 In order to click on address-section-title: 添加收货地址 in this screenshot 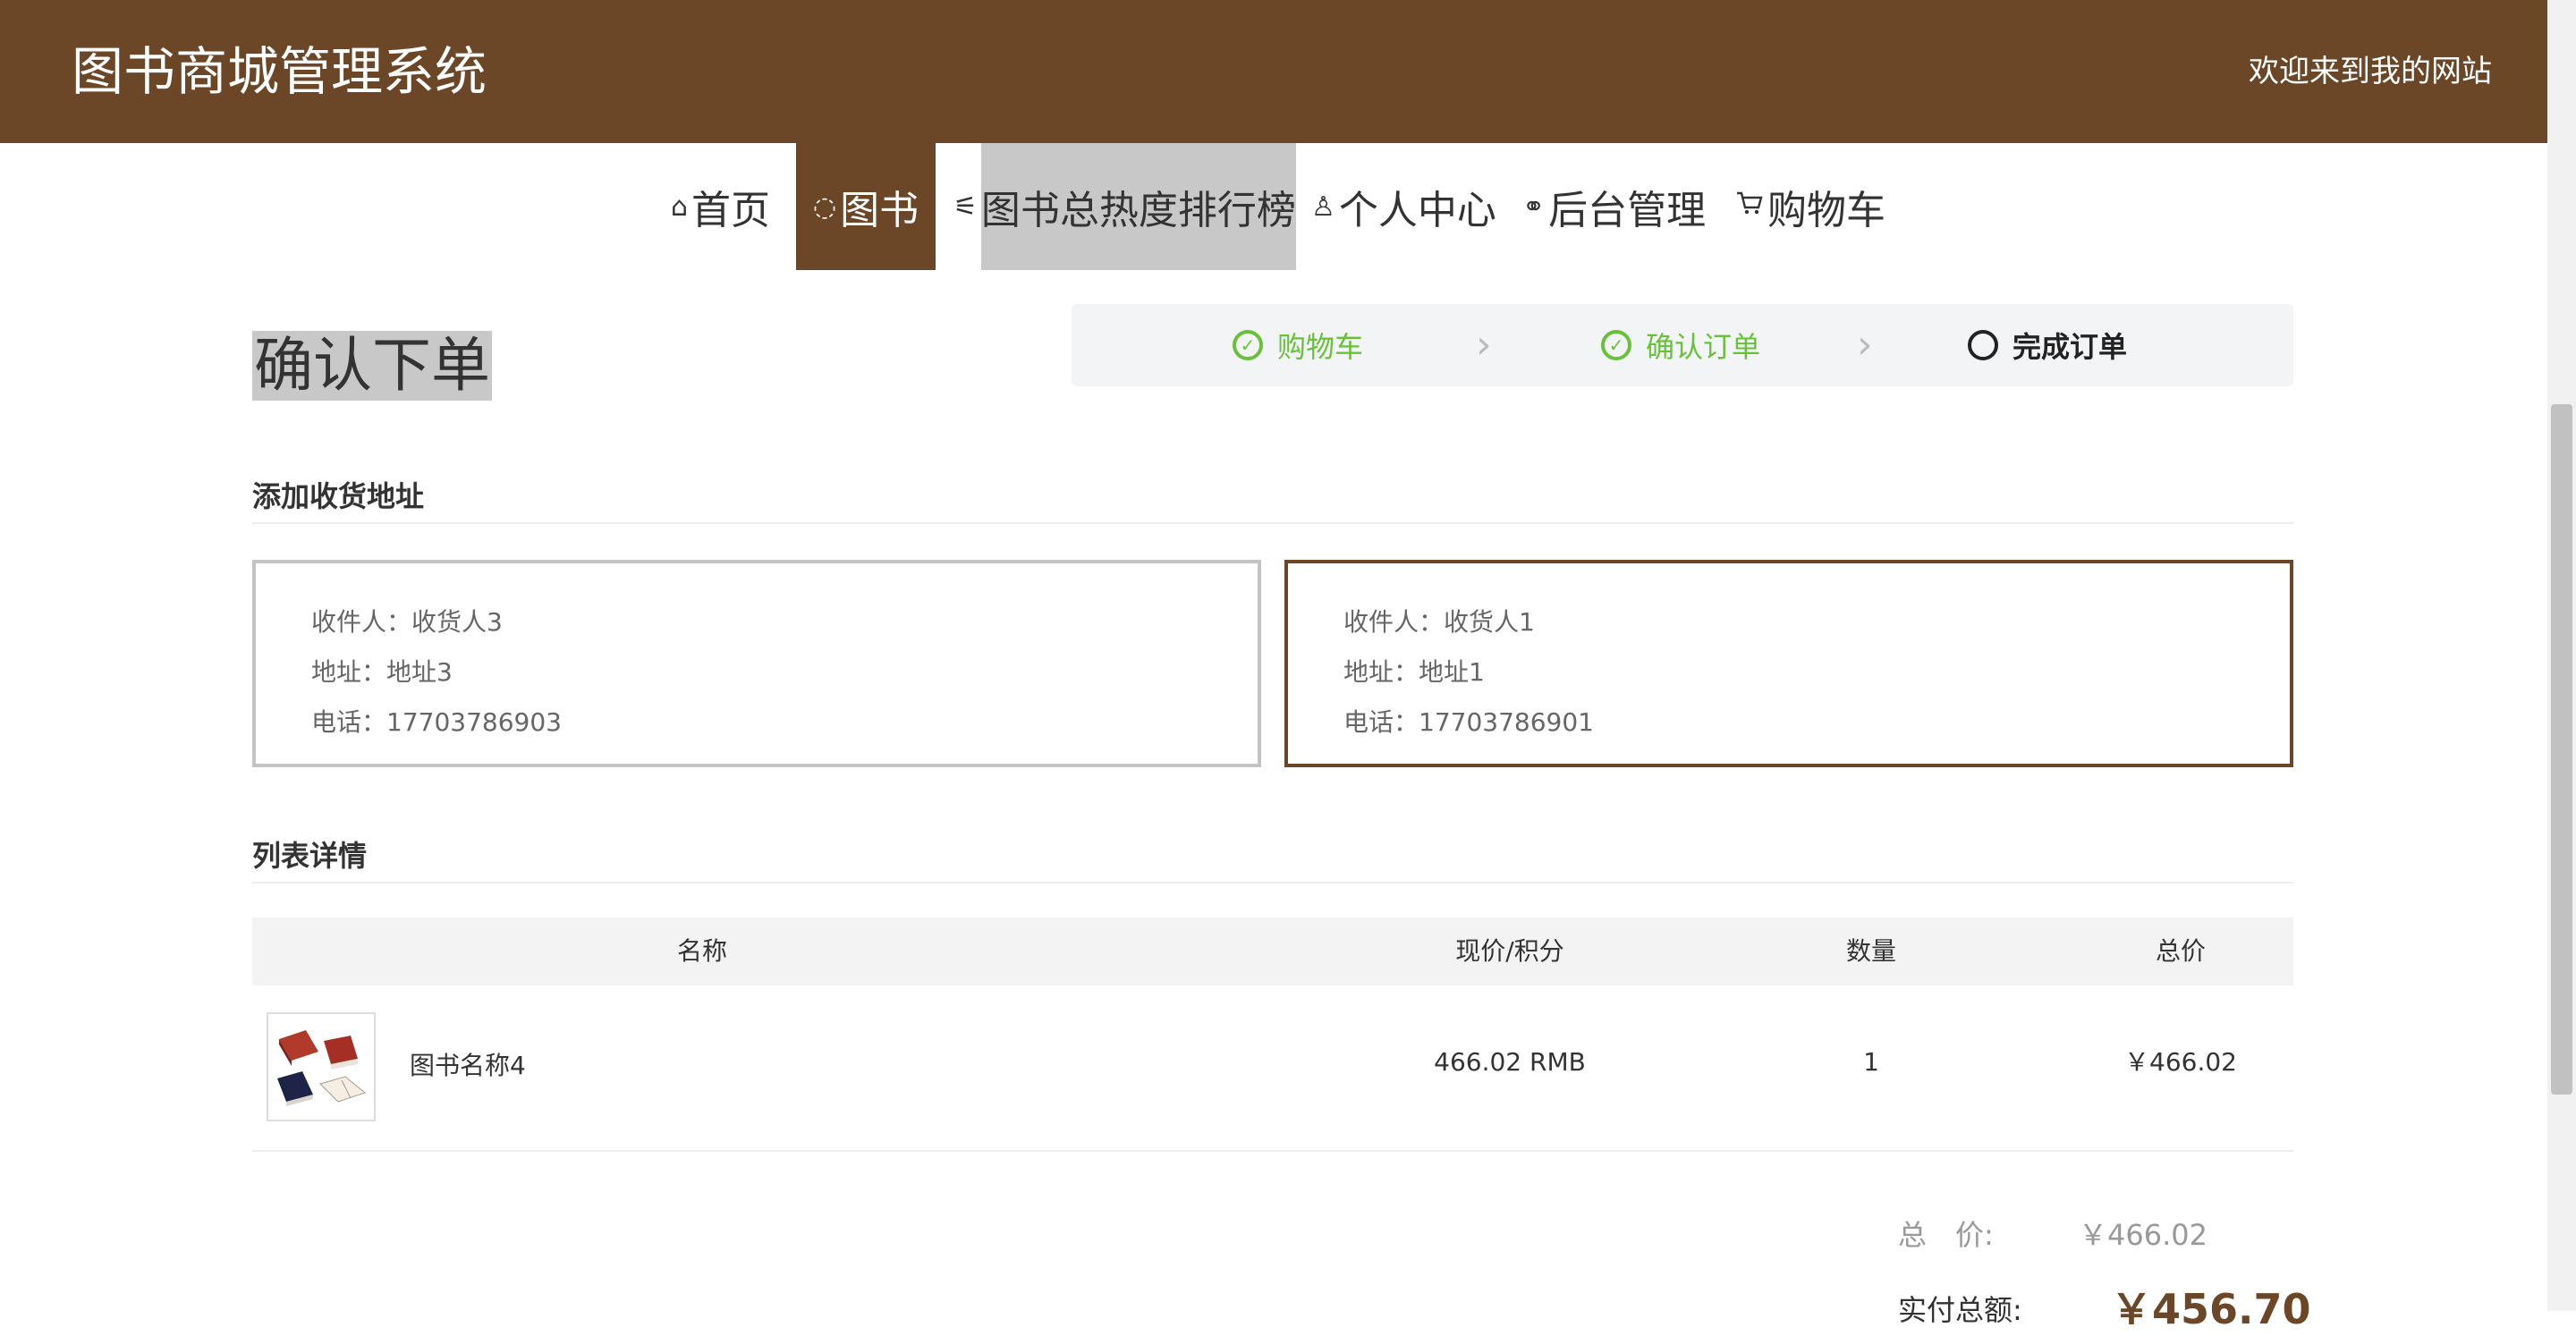, I will do `click(1272, 499)`.